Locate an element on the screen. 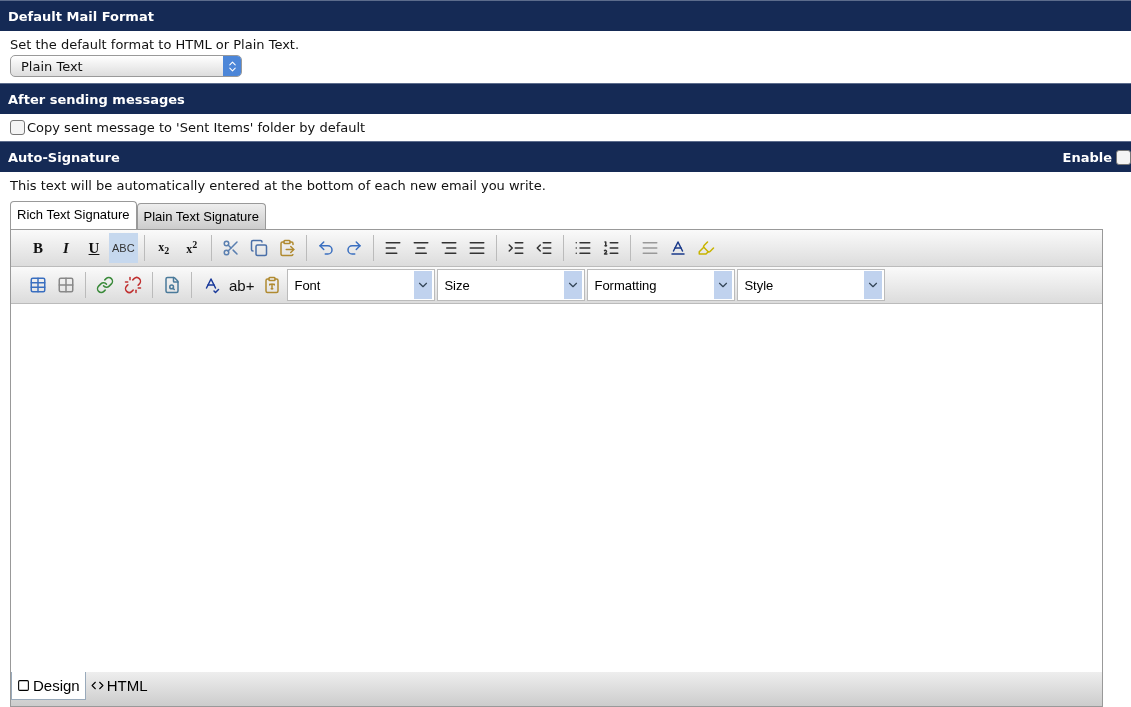 This screenshot has width=1131, height=707. dropdown-label: Formatting is located at coordinates (625, 285).